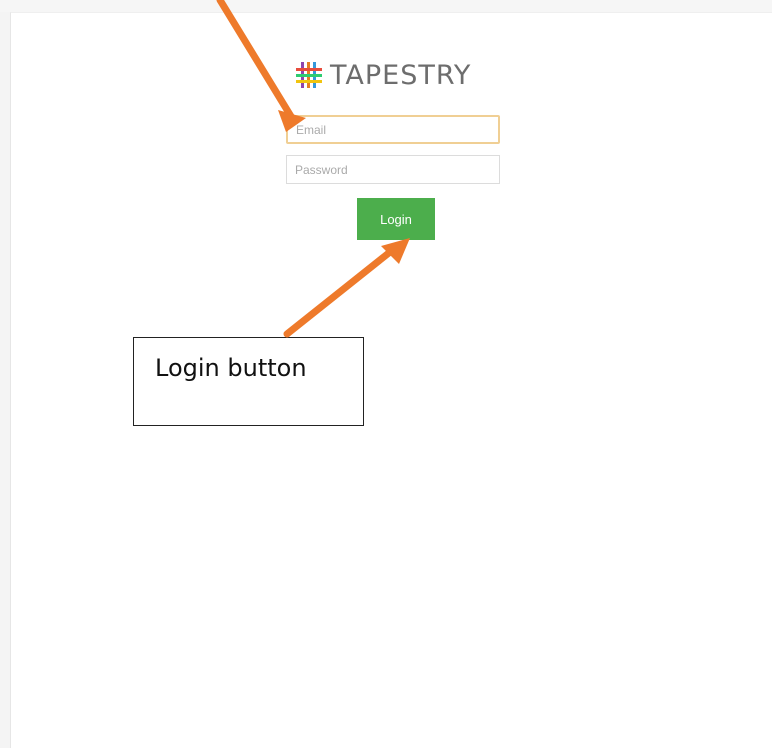  Describe the element at coordinates (231, 368) in the screenshot. I see `annotation-label: Login button` at that location.